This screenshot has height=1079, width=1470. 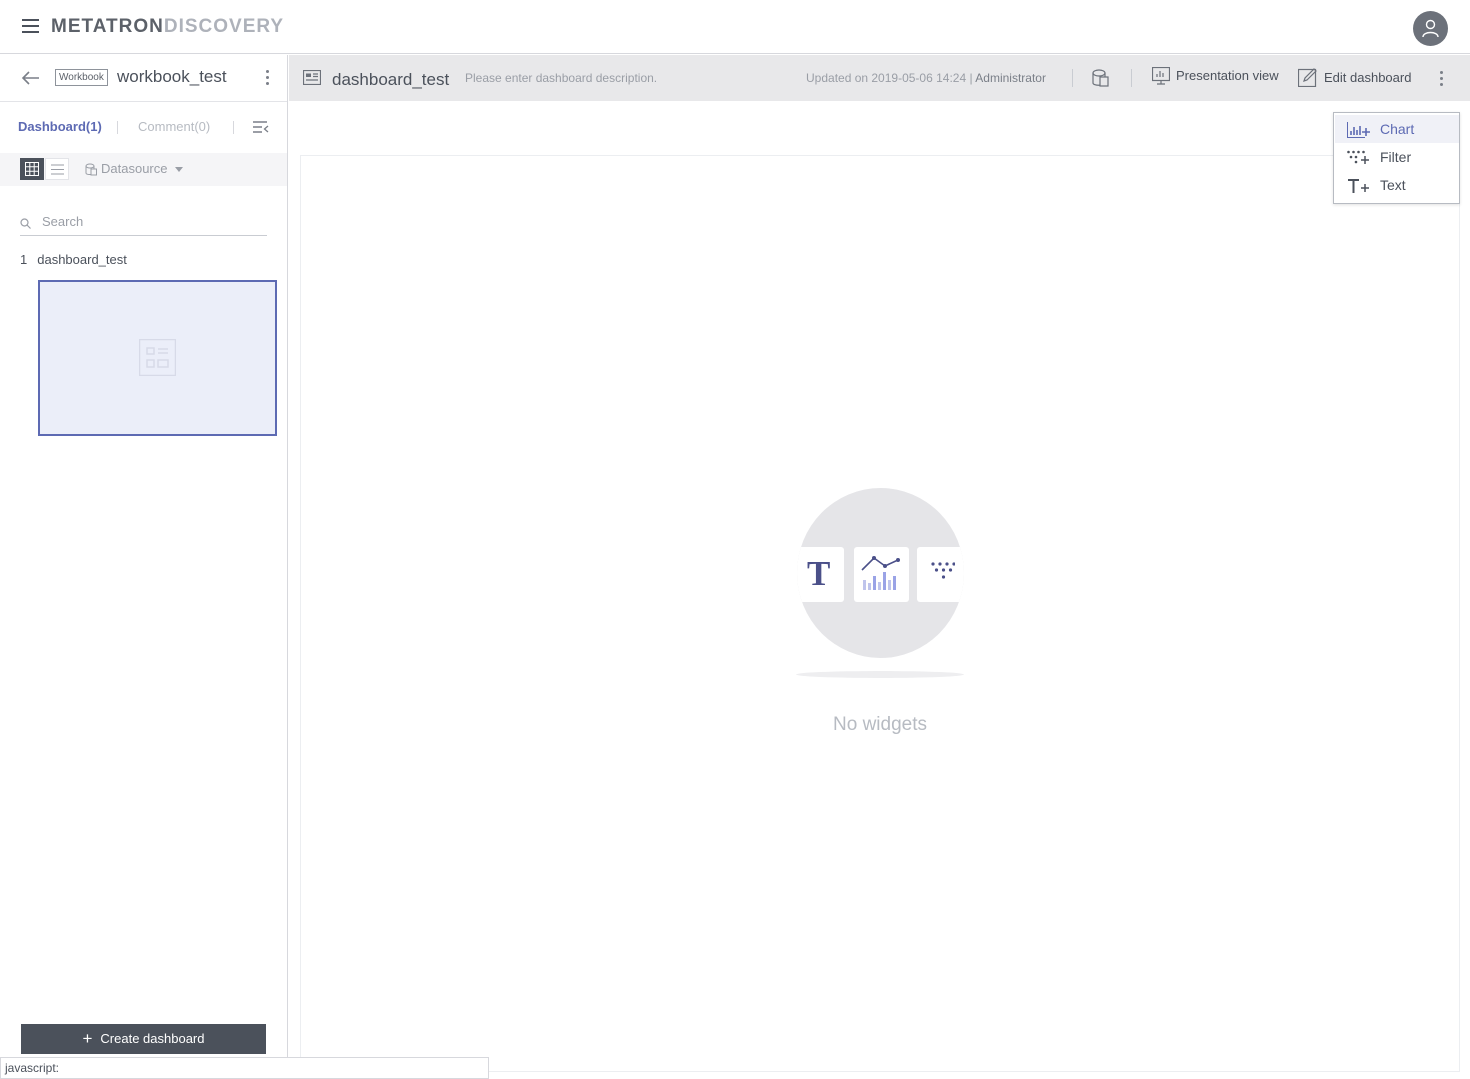 What do you see at coordinates (1393, 185) in the screenshot?
I see `menu-item-label: Text` at bounding box center [1393, 185].